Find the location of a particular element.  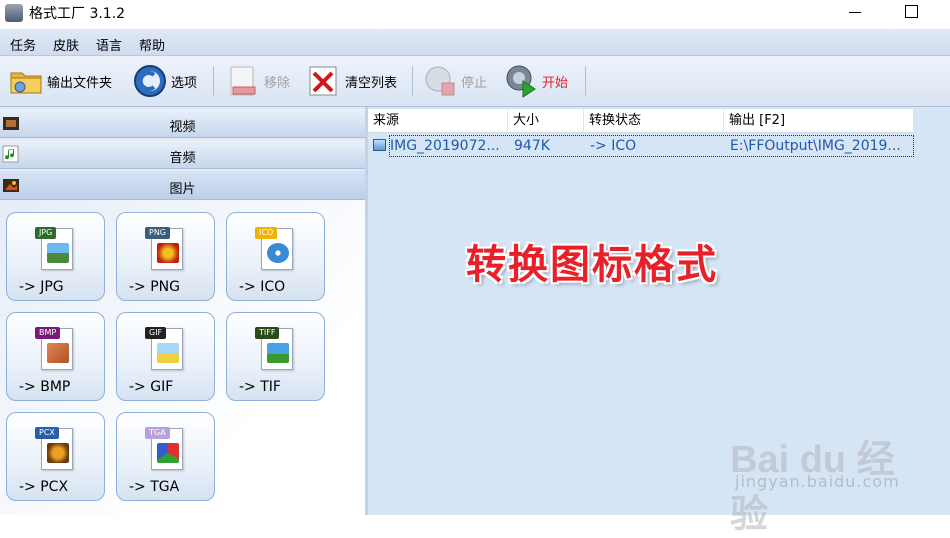

clear-list-button: 清空列表 is located at coordinates (351, 81).